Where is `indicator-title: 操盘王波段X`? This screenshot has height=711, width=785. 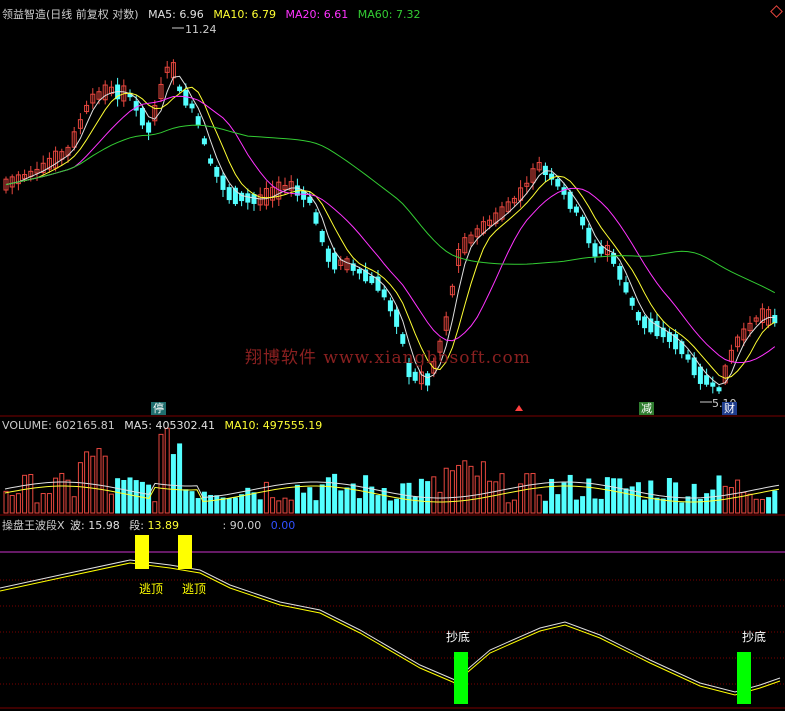 indicator-title: 操盘王波段X is located at coordinates (33, 525).